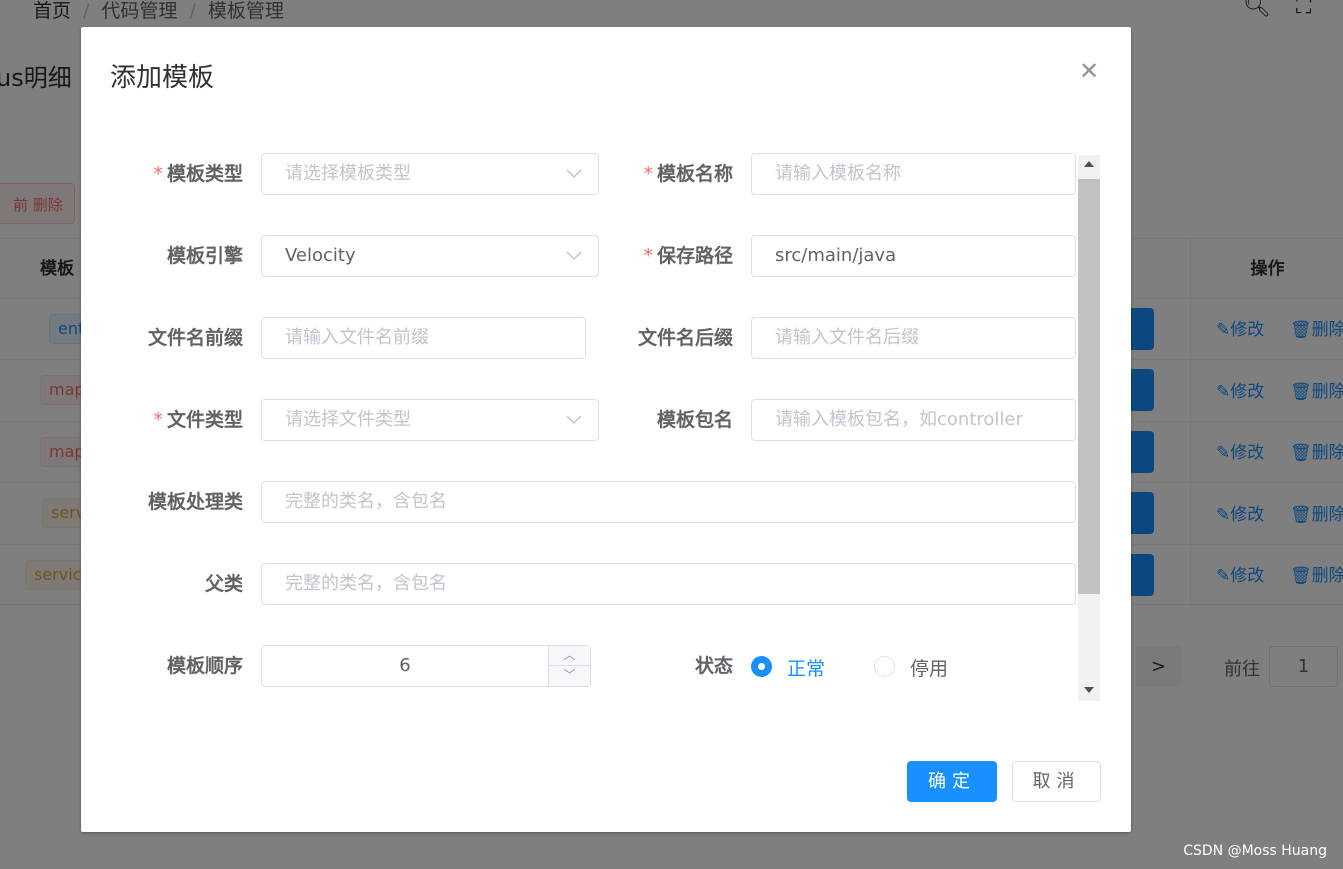  Describe the element at coordinates (694, 420) in the screenshot. I see `package-name-label: 模板包名` at that location.